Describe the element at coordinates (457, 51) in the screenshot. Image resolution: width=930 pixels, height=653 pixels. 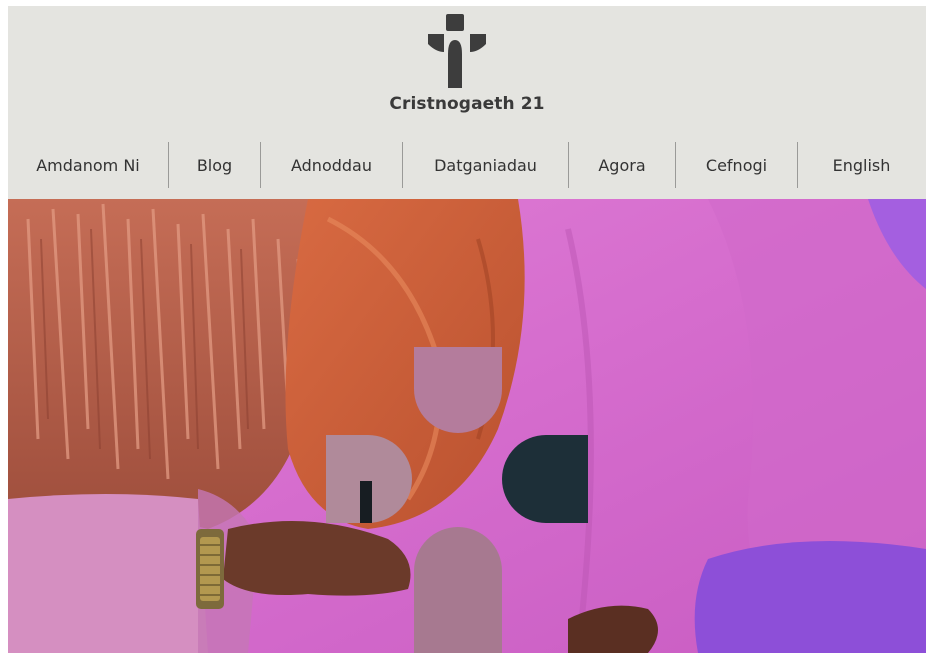
I see `cross-logo-icon` at that location.